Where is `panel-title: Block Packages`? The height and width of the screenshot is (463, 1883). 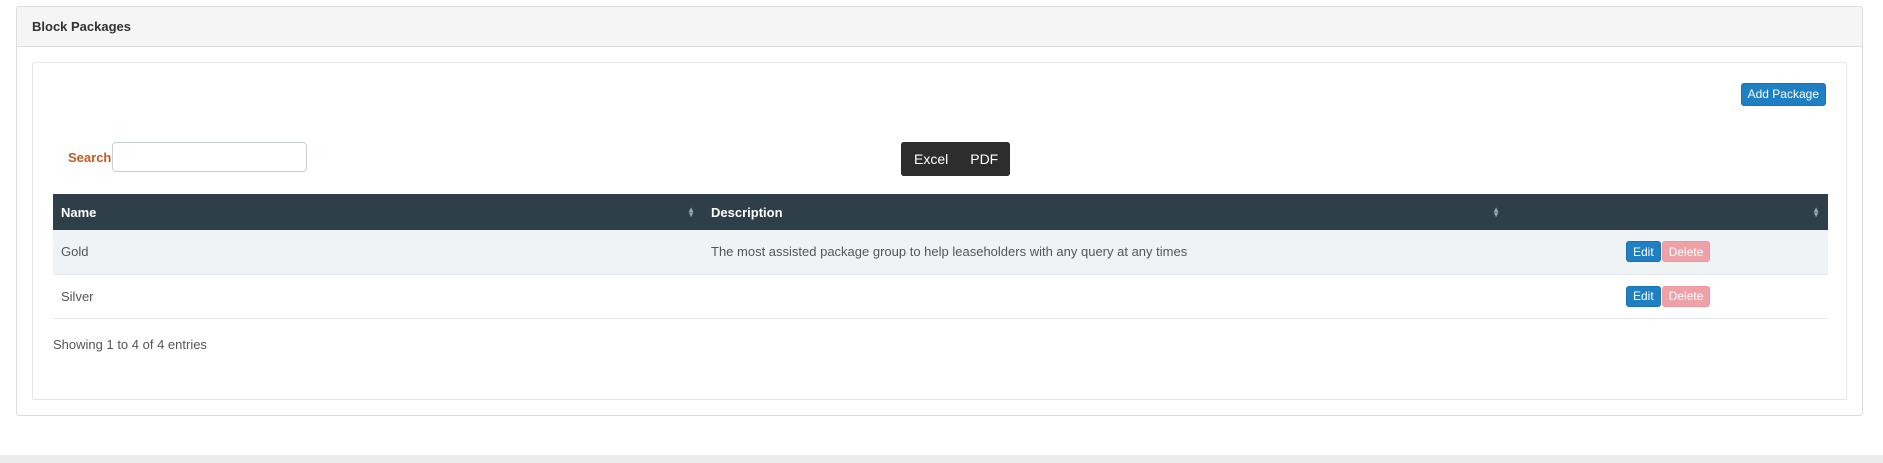 panel-title: Block Packages is located at coordinates (939, 27).